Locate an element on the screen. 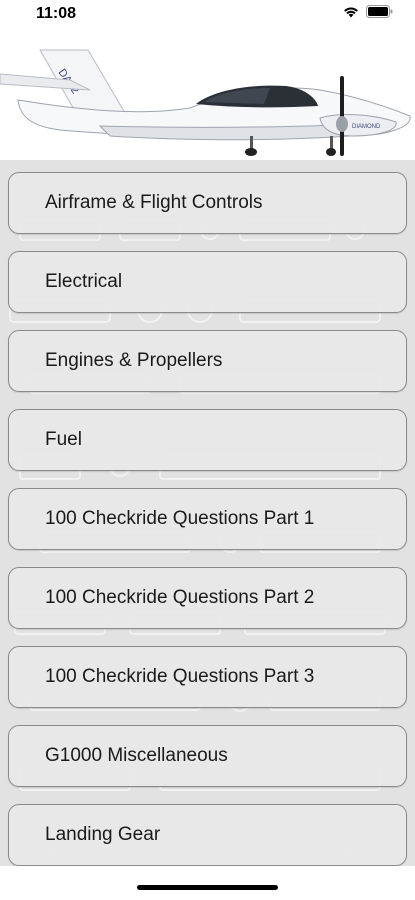 The width and height of the screenshot is (415, 900). menu-button-landing-gear: Landing Gear is located at coordinates (207, 835).